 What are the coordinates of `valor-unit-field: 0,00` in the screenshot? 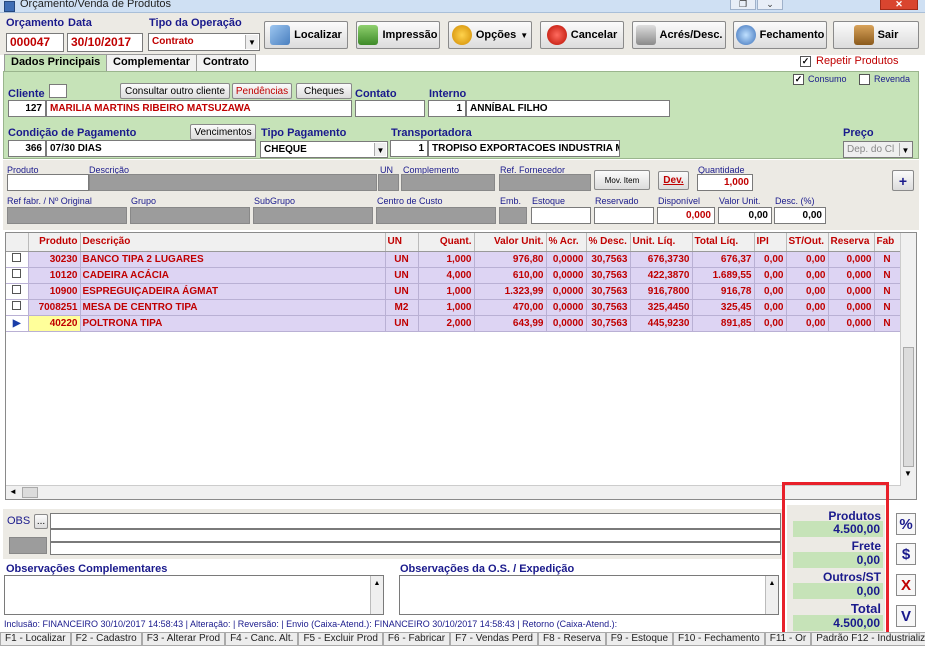 It's located at (745, 215).